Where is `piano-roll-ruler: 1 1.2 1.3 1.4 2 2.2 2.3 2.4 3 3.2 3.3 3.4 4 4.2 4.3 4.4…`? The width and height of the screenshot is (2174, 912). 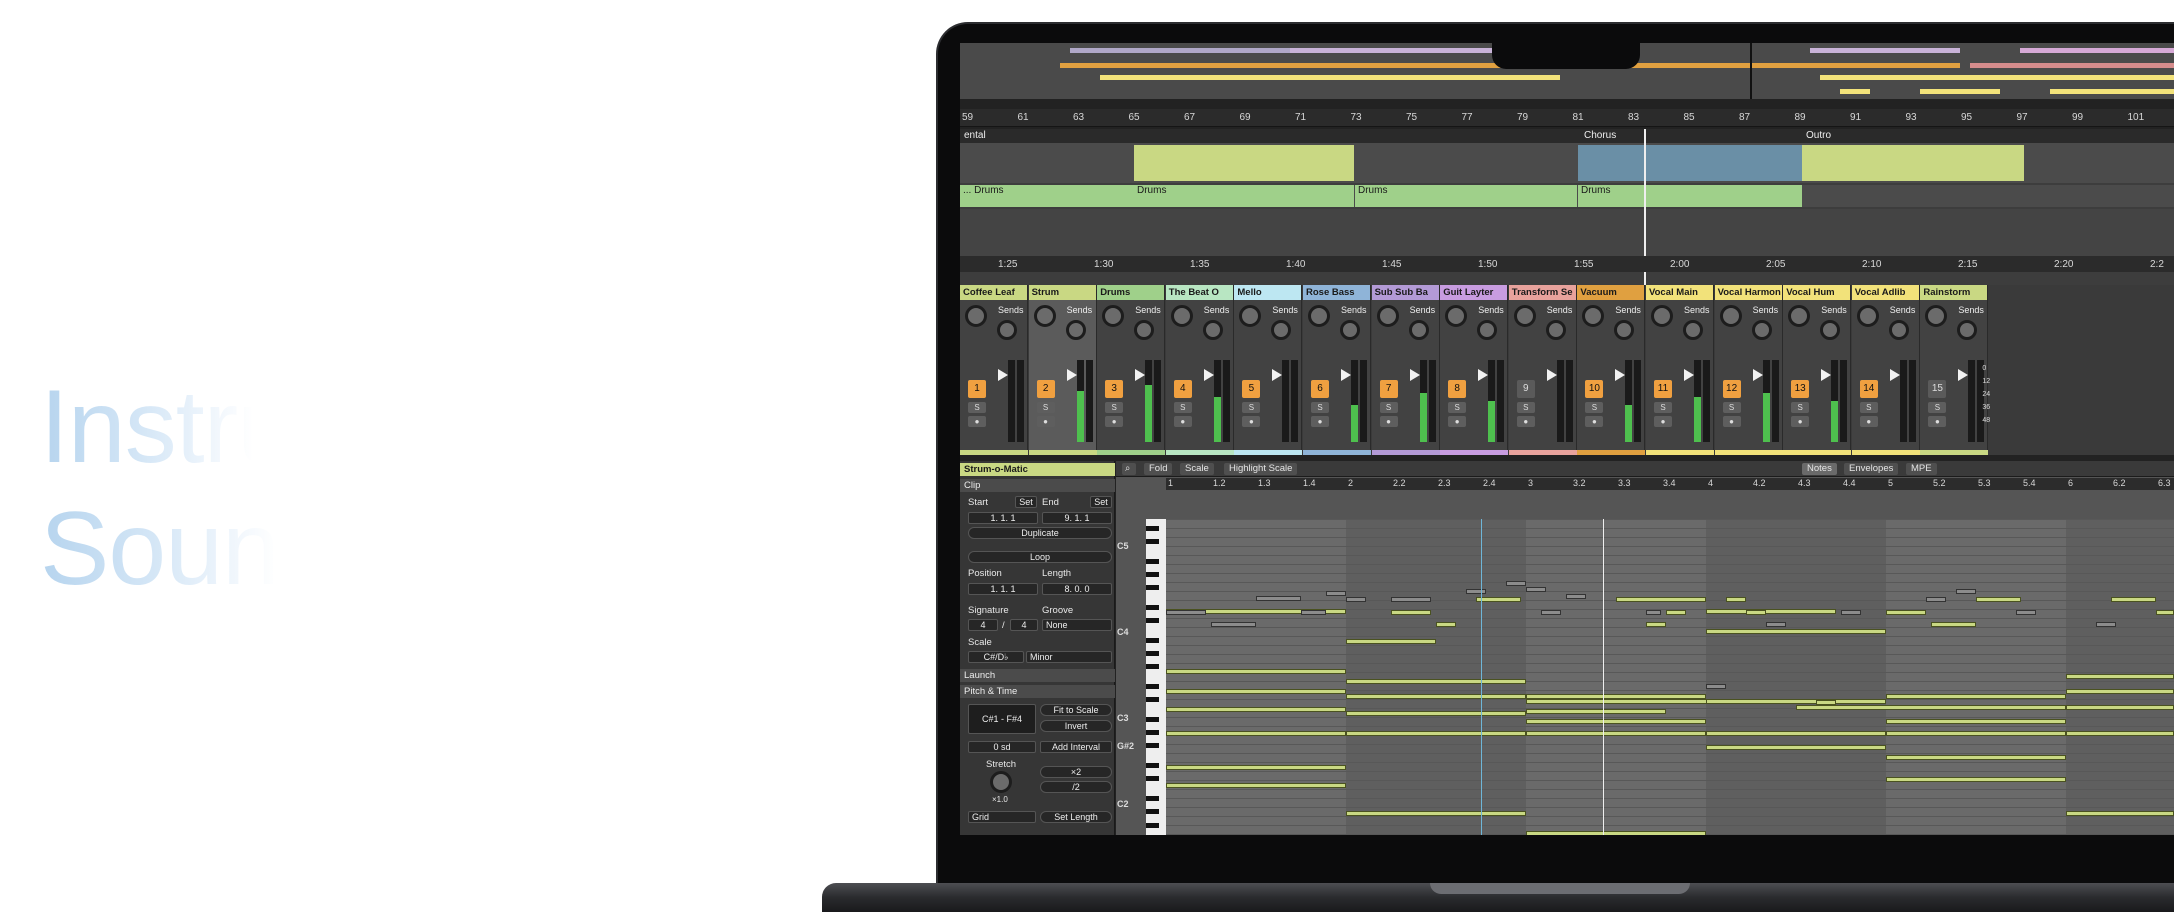 piano-roll-ruler: 1 1.2 1.3 1.4 2 2.2 2.3 2.4 3 3.2 3.3 3.4 4 4.2 4.3 4.4… is located at coordinates (1670, 484).